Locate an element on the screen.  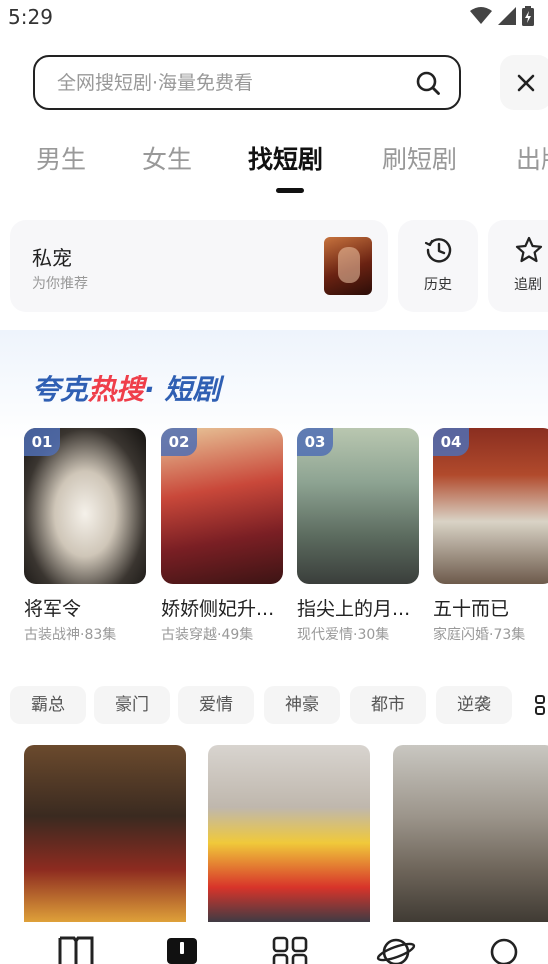
bottom-nav is located at coordinates (274, 943).